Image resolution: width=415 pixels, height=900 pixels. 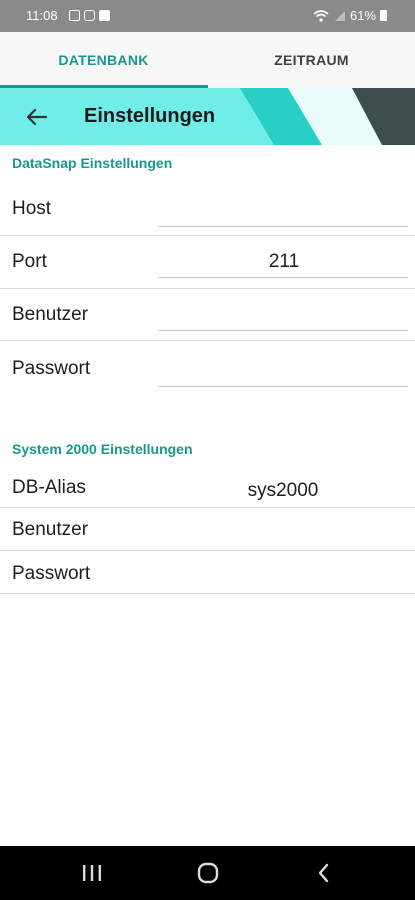 What do you see at coordinates (283, 330) in the screenshot?
I see `datasnap-user-input-underline` at bounding box center [283, 330].